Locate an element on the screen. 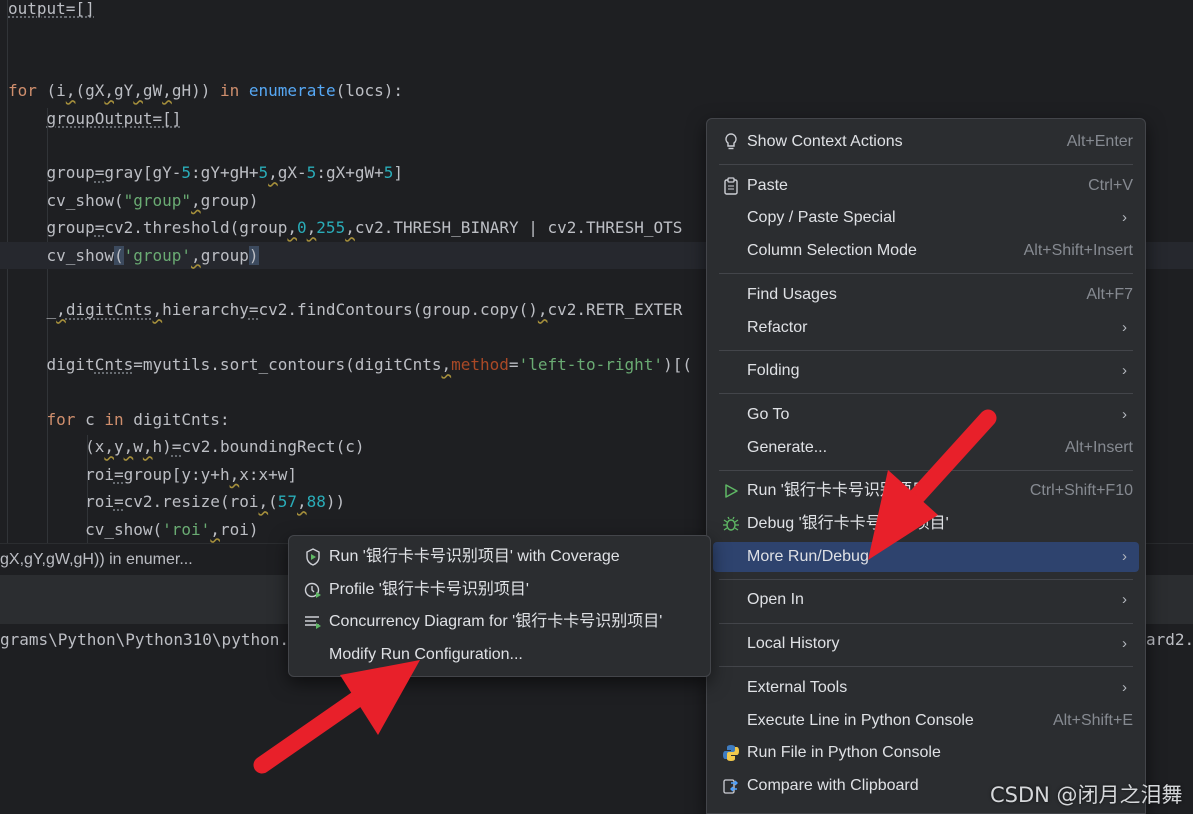  code-token: enumerate is located at coordinates (292, 91).